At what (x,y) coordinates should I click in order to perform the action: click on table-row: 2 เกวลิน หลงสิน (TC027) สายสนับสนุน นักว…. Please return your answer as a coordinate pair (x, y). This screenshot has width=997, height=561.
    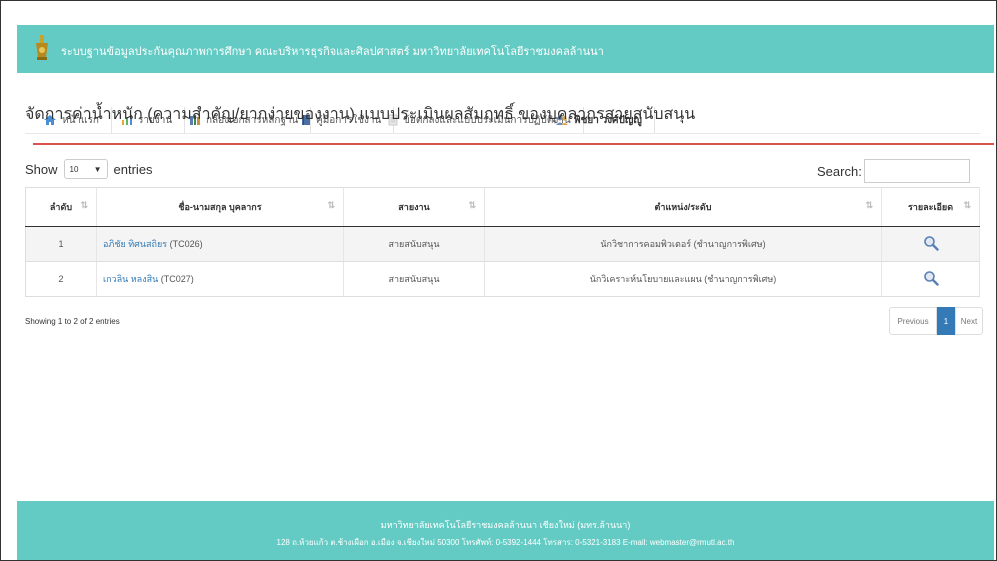
    Looking at the image, I should click on (502, 279).